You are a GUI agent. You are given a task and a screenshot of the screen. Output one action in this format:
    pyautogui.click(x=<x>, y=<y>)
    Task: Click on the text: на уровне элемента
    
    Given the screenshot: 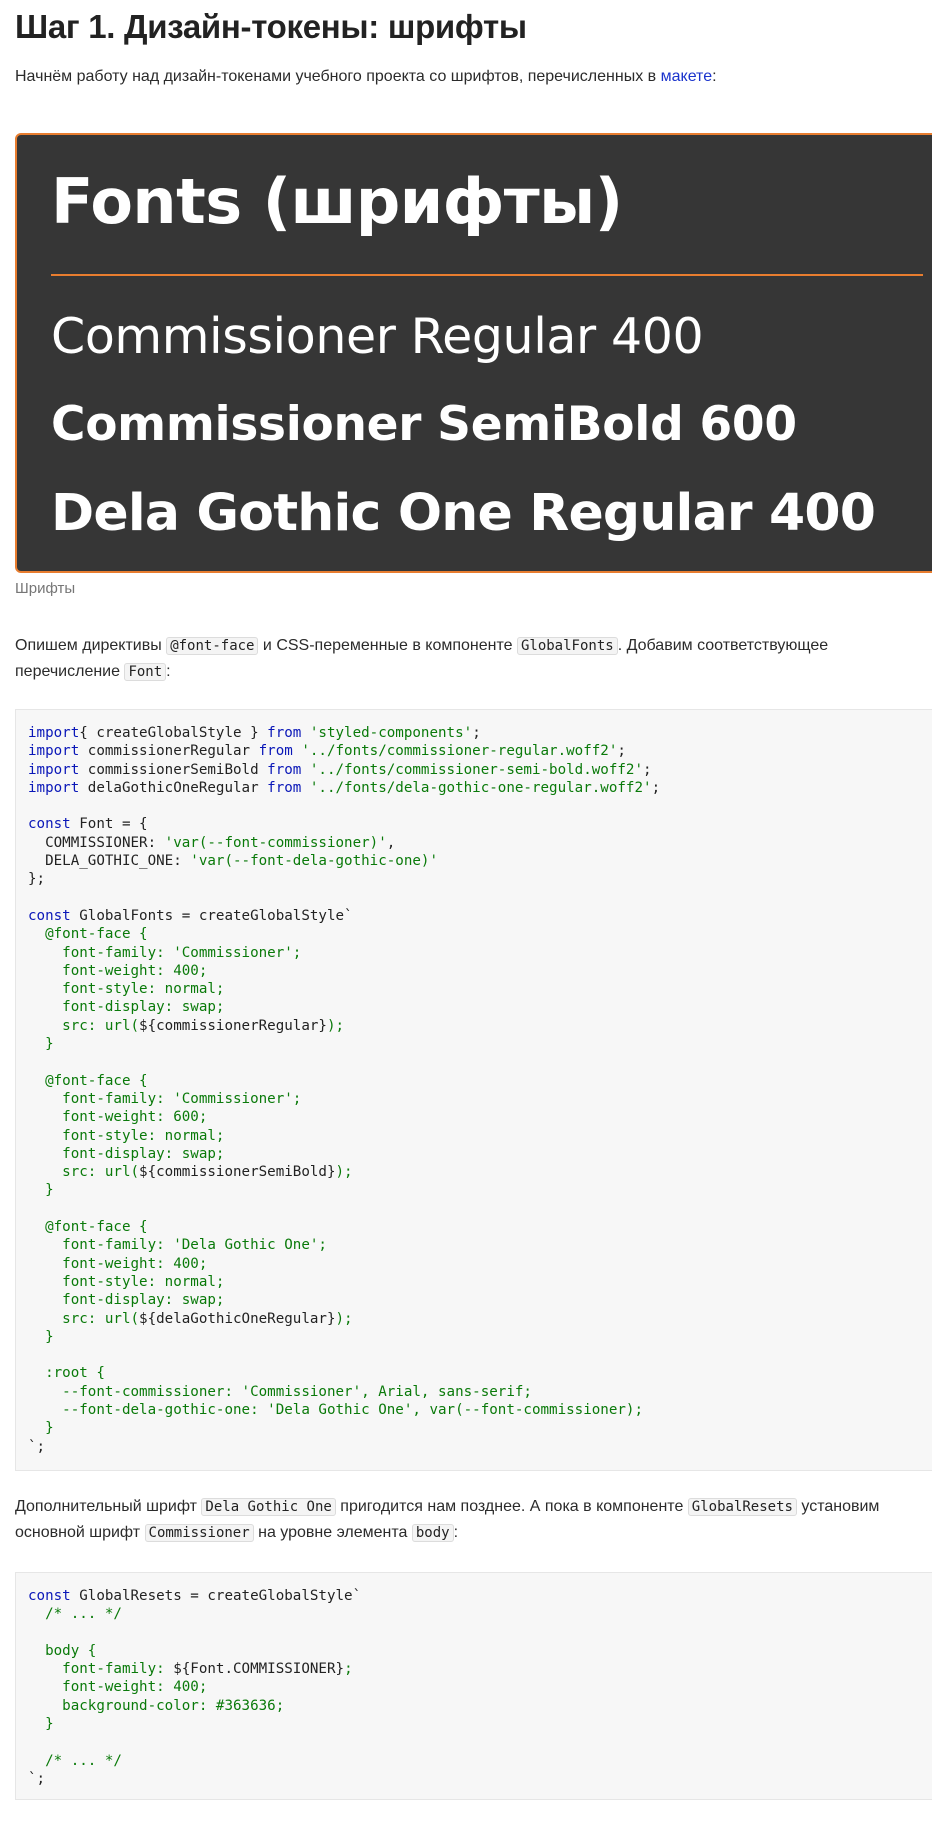 What is the action you would take?
    pyautogui.click(x=332, y=1532)
    